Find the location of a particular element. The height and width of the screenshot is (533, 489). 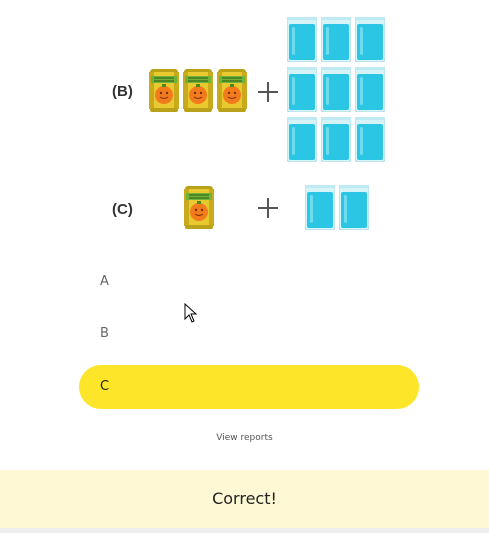

view-reports-link: View reports is located at coordinates (244, 438).